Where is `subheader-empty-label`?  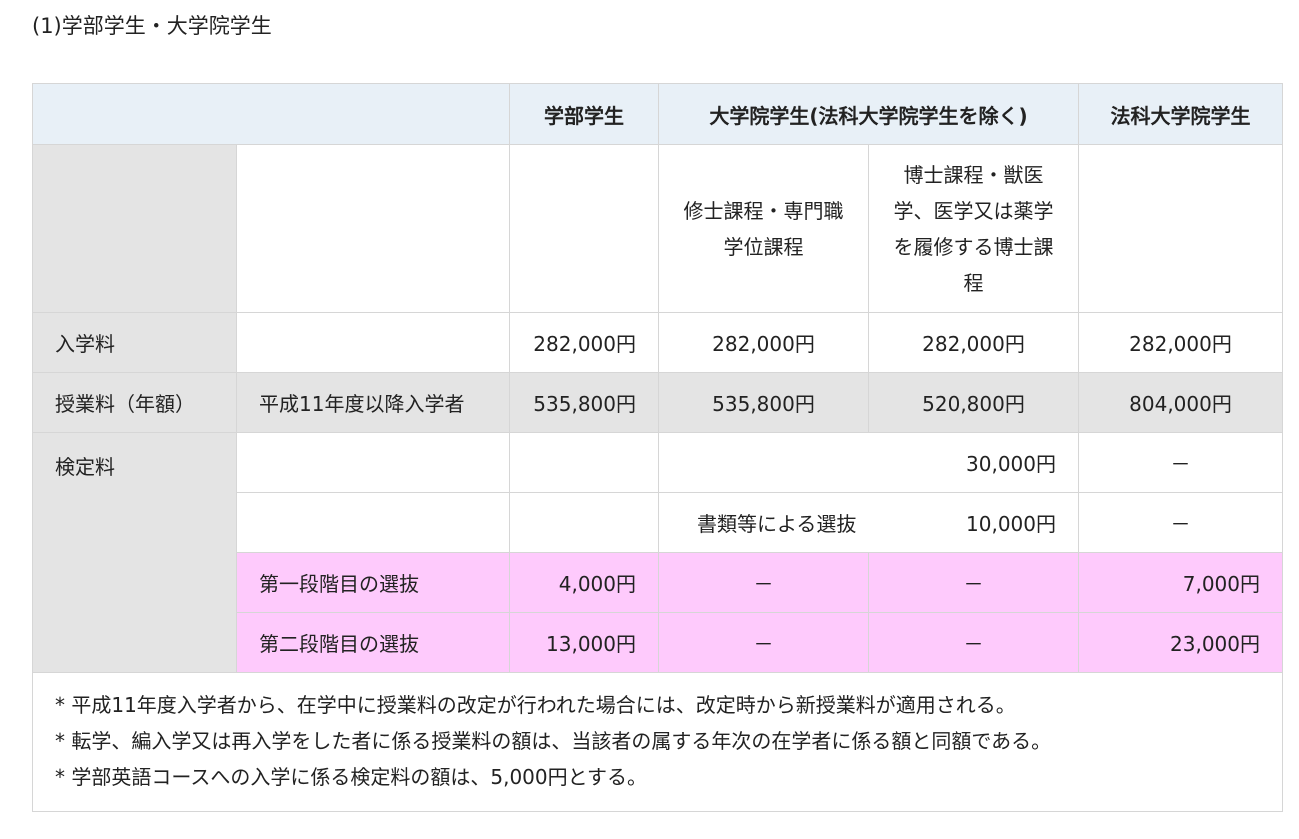
subheader-empty-label is located at coordinates (134, 228).